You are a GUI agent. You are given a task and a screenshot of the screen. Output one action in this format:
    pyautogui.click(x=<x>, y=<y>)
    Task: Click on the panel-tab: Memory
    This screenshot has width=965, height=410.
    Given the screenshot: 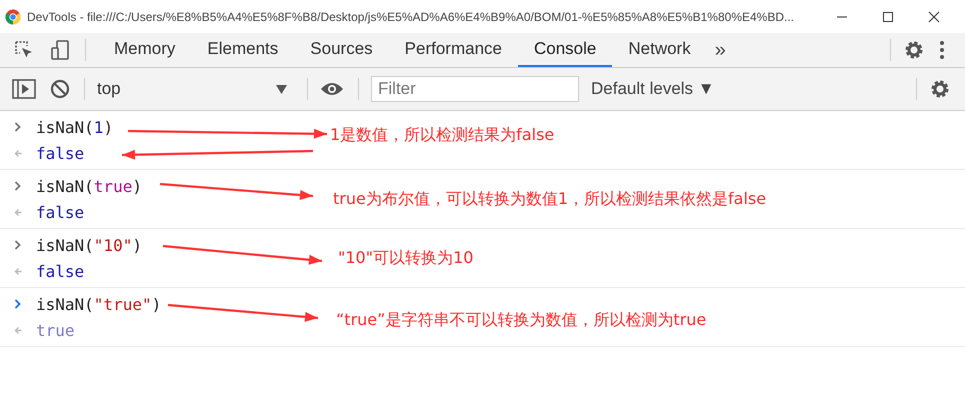 What is the action you would take?
    pyautogui.click(x=145, y=50)
    